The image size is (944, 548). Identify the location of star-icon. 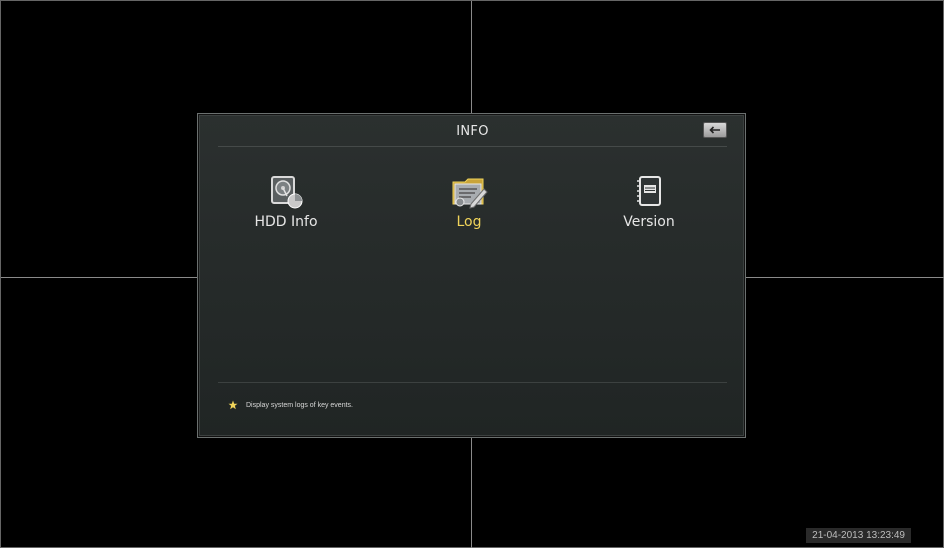
(233, 405).